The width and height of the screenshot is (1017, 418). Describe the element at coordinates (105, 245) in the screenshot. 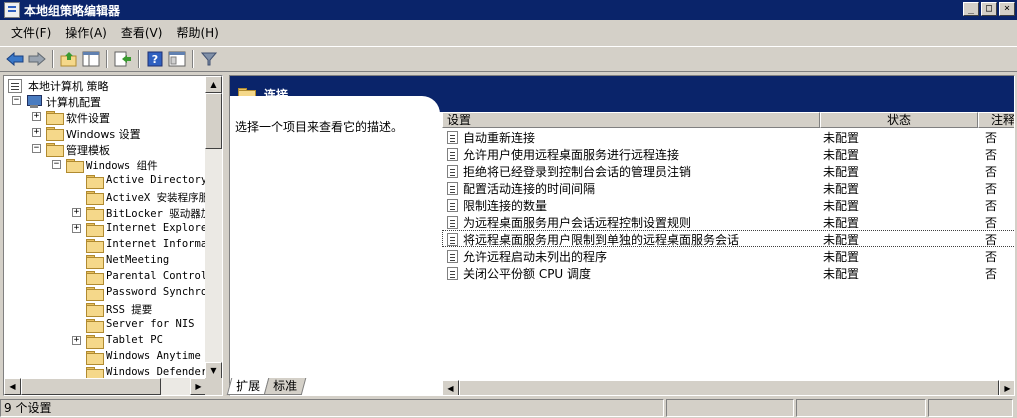

I see `tree-item: Internet Informati` at that location.